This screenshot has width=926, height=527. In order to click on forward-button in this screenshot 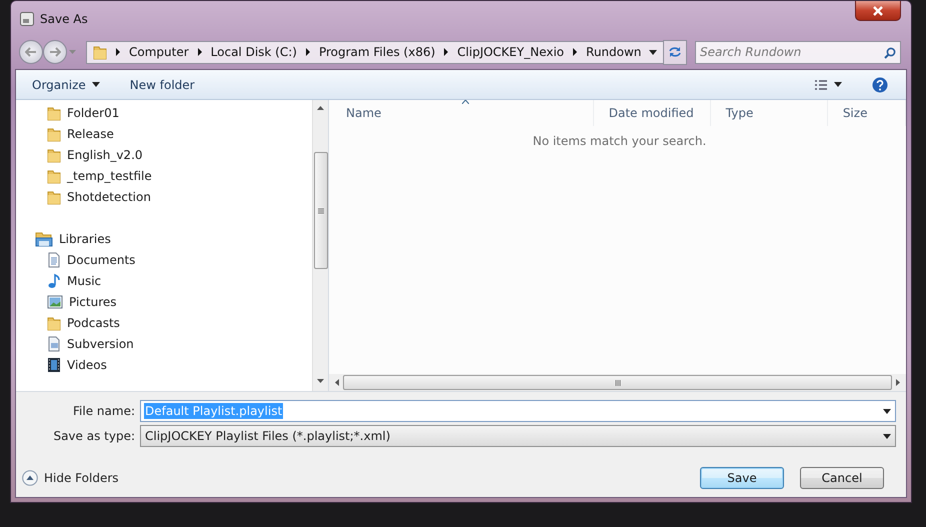, I will do `click(55, 52)`.